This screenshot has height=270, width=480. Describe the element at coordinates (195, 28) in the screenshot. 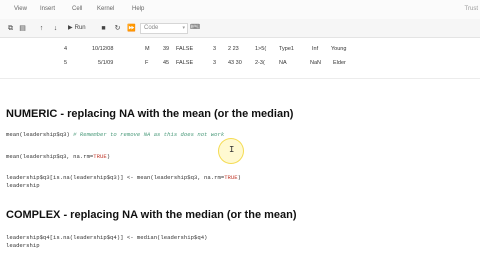

I see `command-palette-icon: ⌨` at that location.